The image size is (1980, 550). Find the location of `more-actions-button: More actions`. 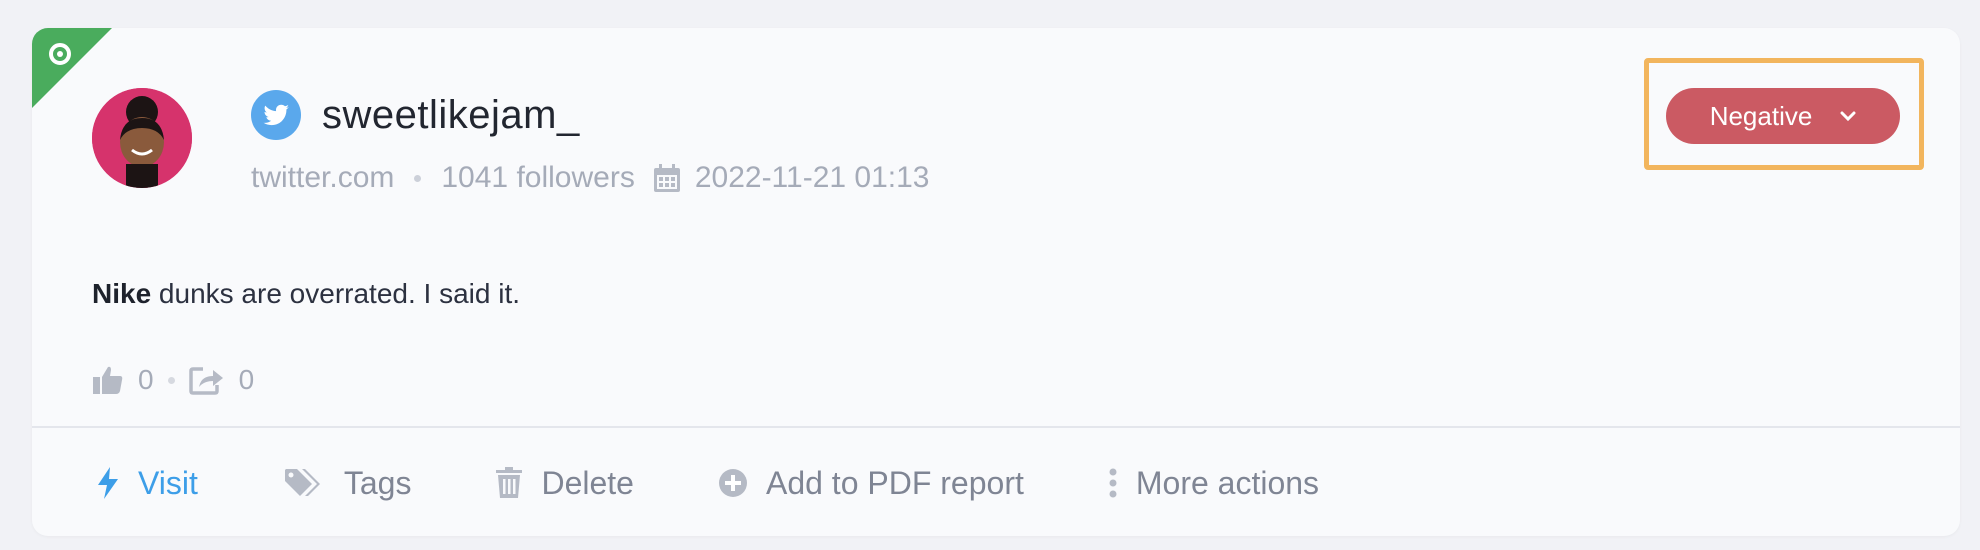

more-actions-button: More actions is located at coordinates (1213, 483).